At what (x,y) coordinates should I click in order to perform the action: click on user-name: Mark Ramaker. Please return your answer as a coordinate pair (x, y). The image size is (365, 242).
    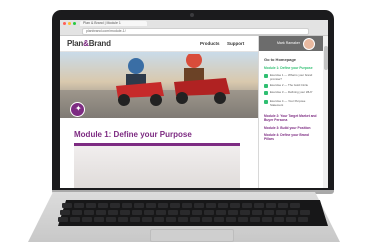
    Looking at the image, I should click on (288, 43).